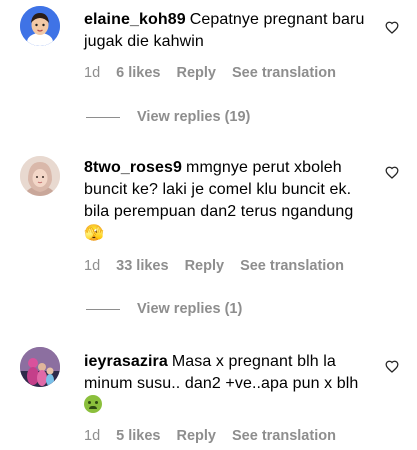 Image resolution: width=417 pixels, height=450 pixels. What do you see at coordinates (133, 167) in the screenshot?
I see `comment-username: 8two_roses9` at bounding box center [133, 167].